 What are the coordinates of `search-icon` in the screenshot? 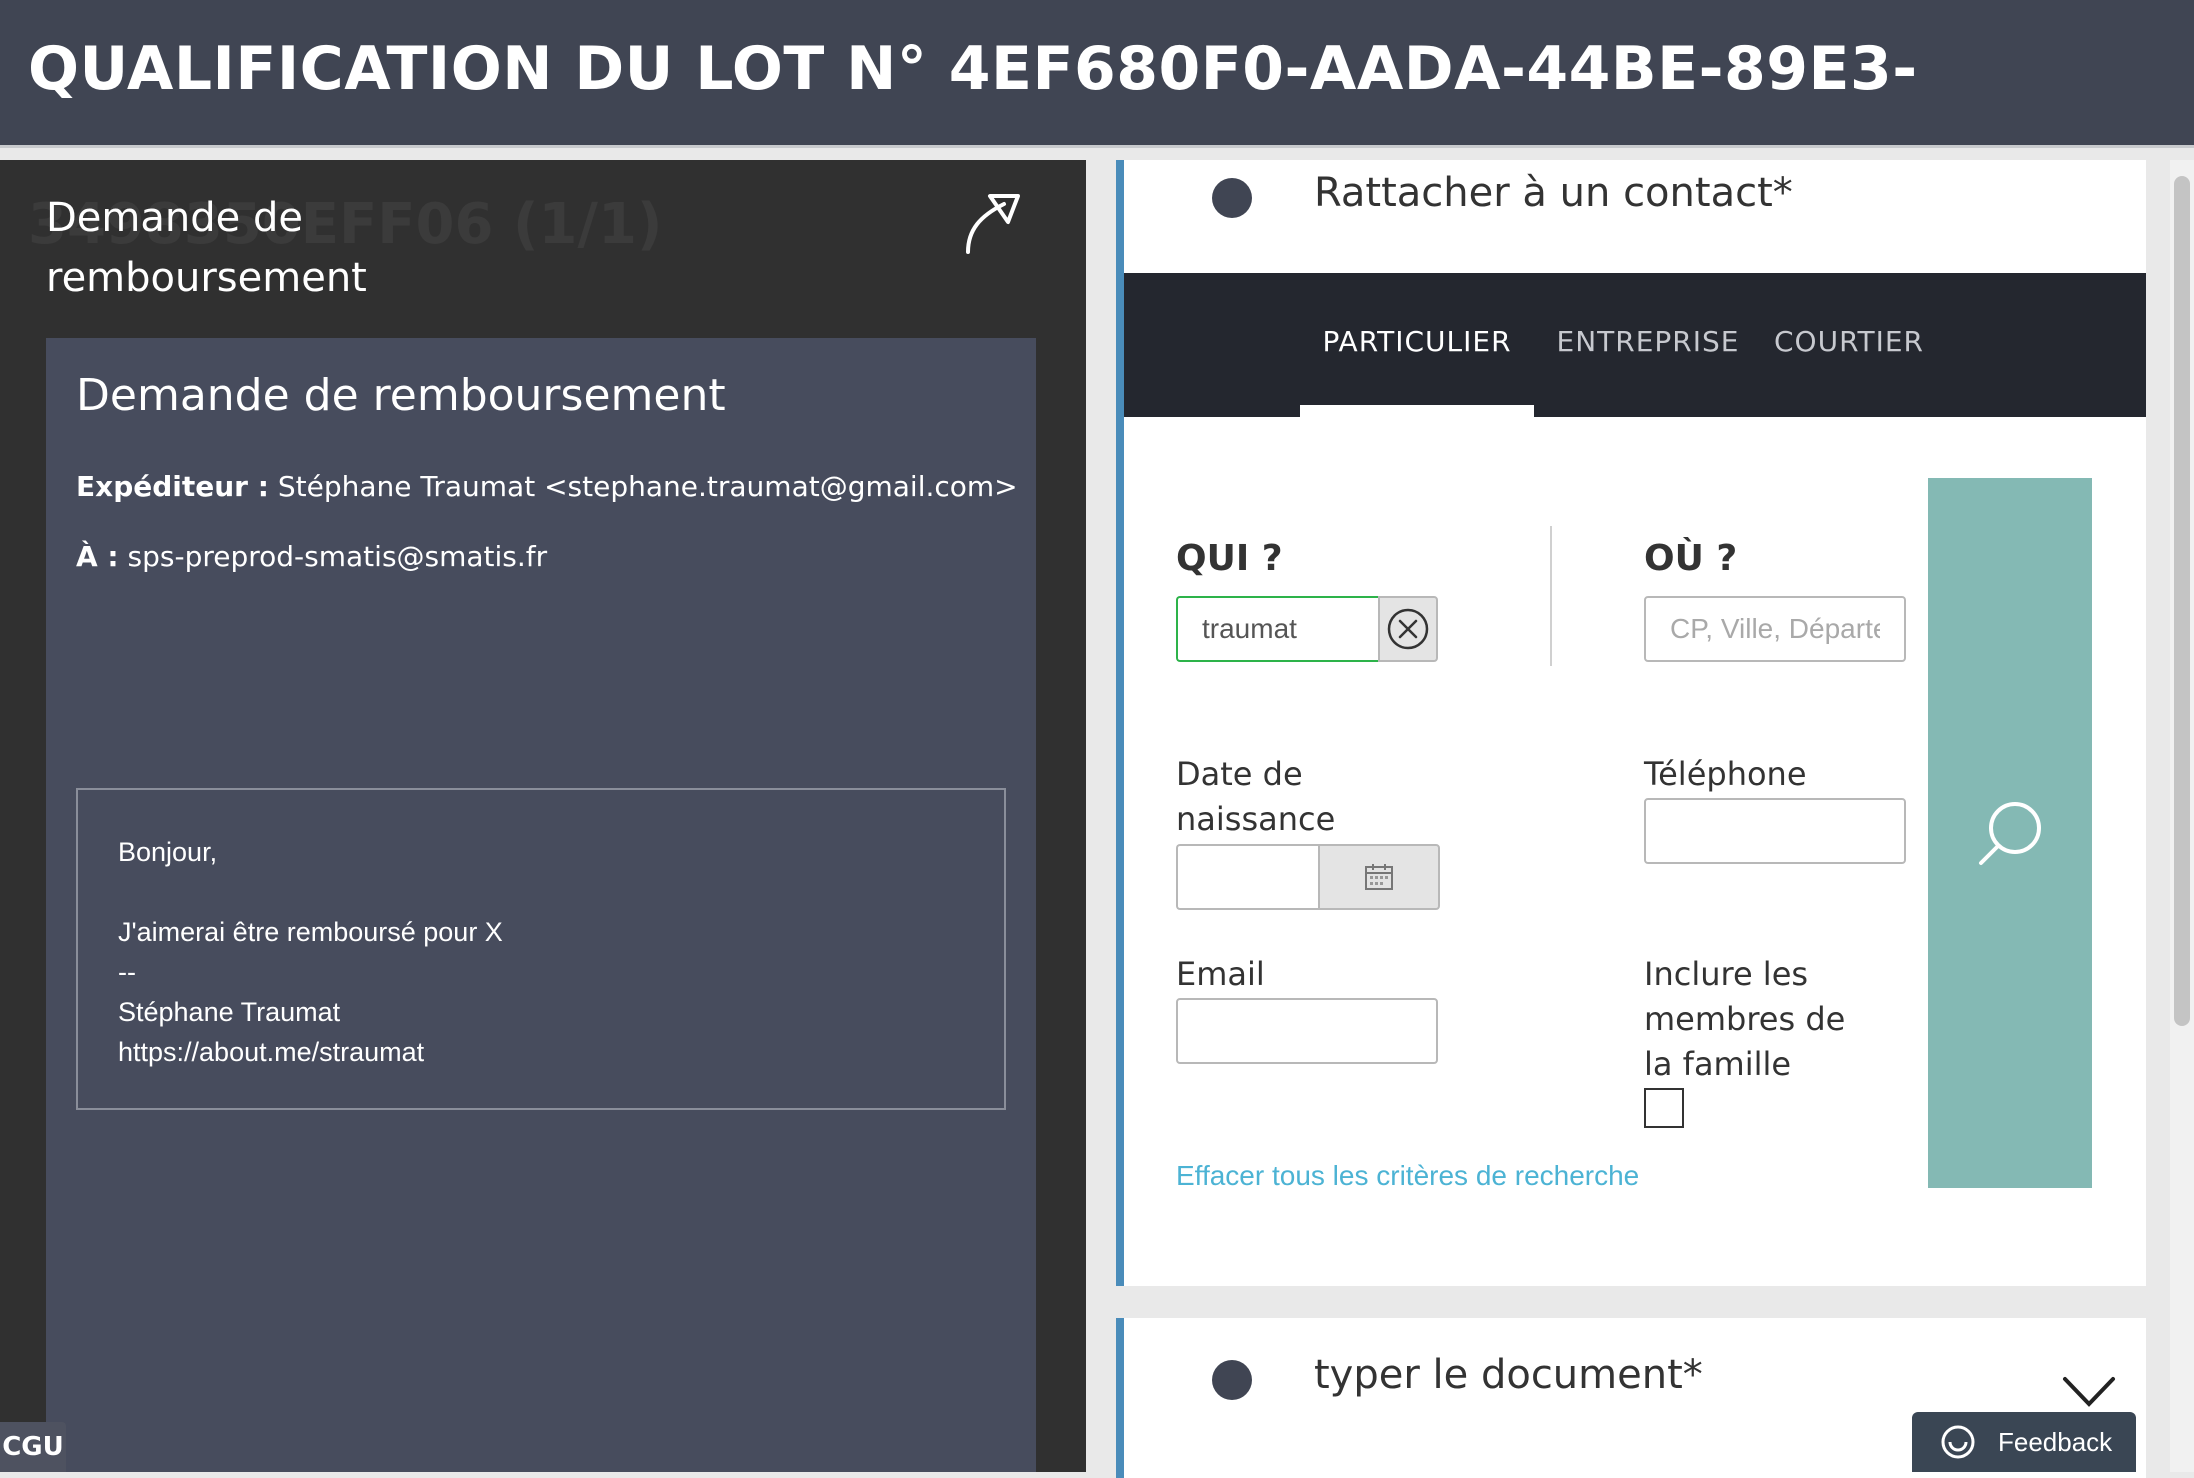 It's located at (2010, 833).